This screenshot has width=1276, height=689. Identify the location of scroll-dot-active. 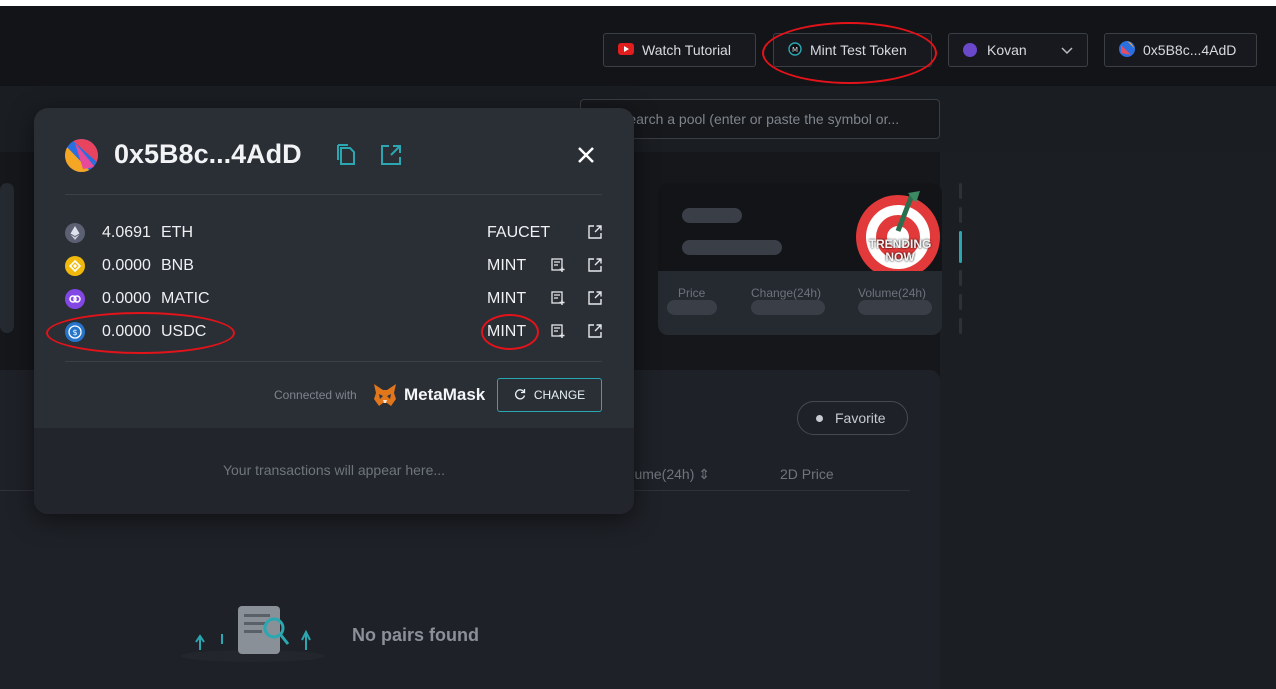
(960, 247).